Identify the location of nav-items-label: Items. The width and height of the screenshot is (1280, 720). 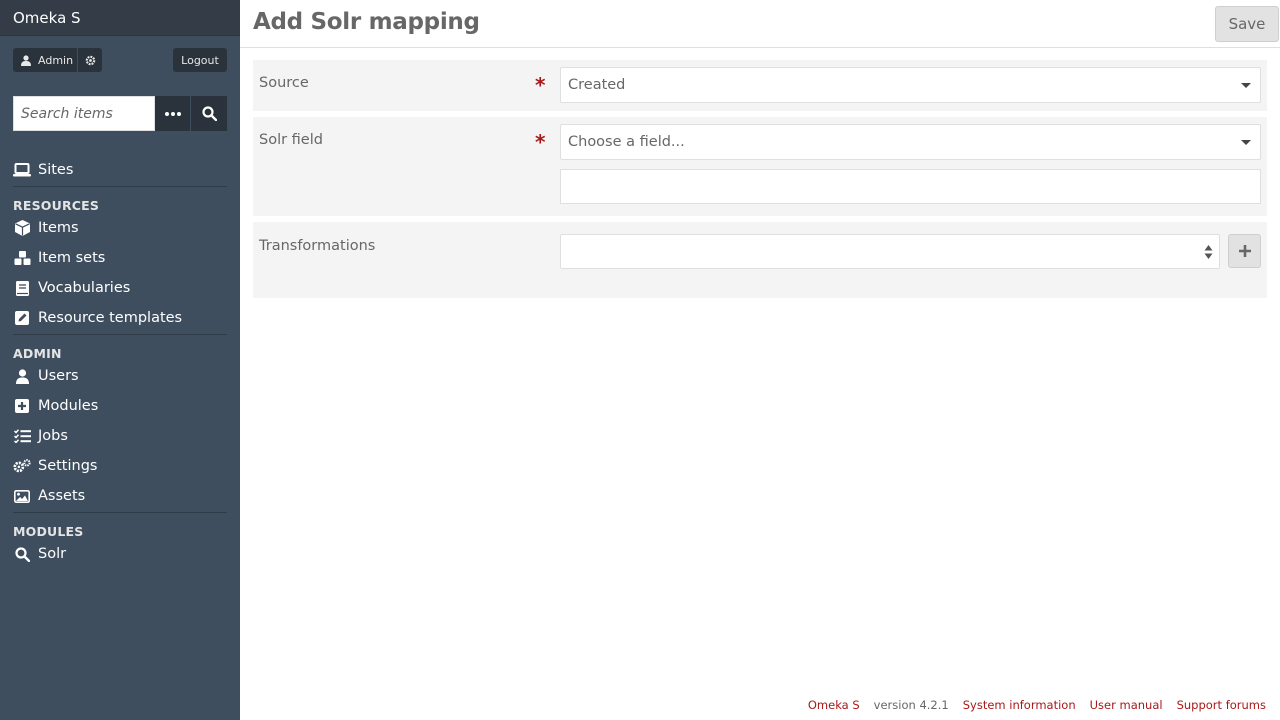
(58, 228).